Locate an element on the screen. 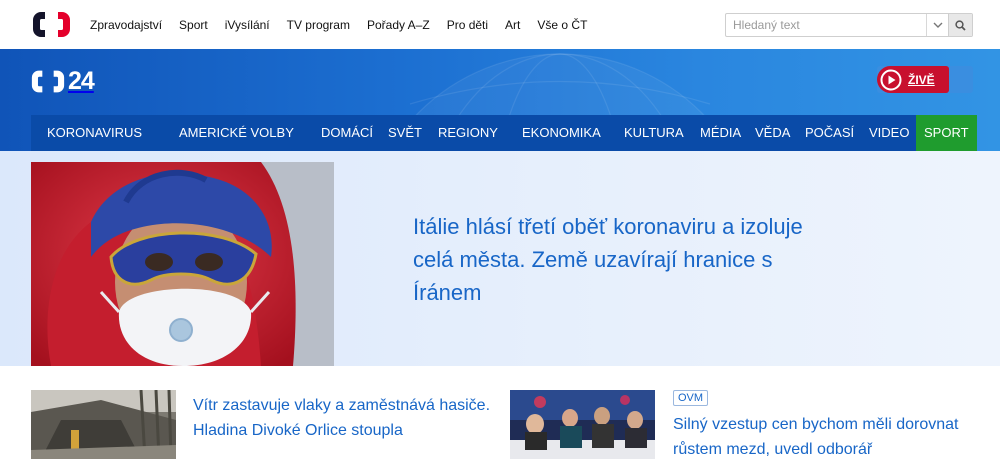  hero-image-masked-person is located at coordinates (182, 264).